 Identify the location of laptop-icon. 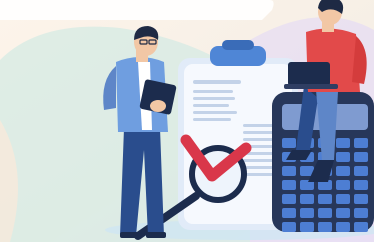
(309, 74).